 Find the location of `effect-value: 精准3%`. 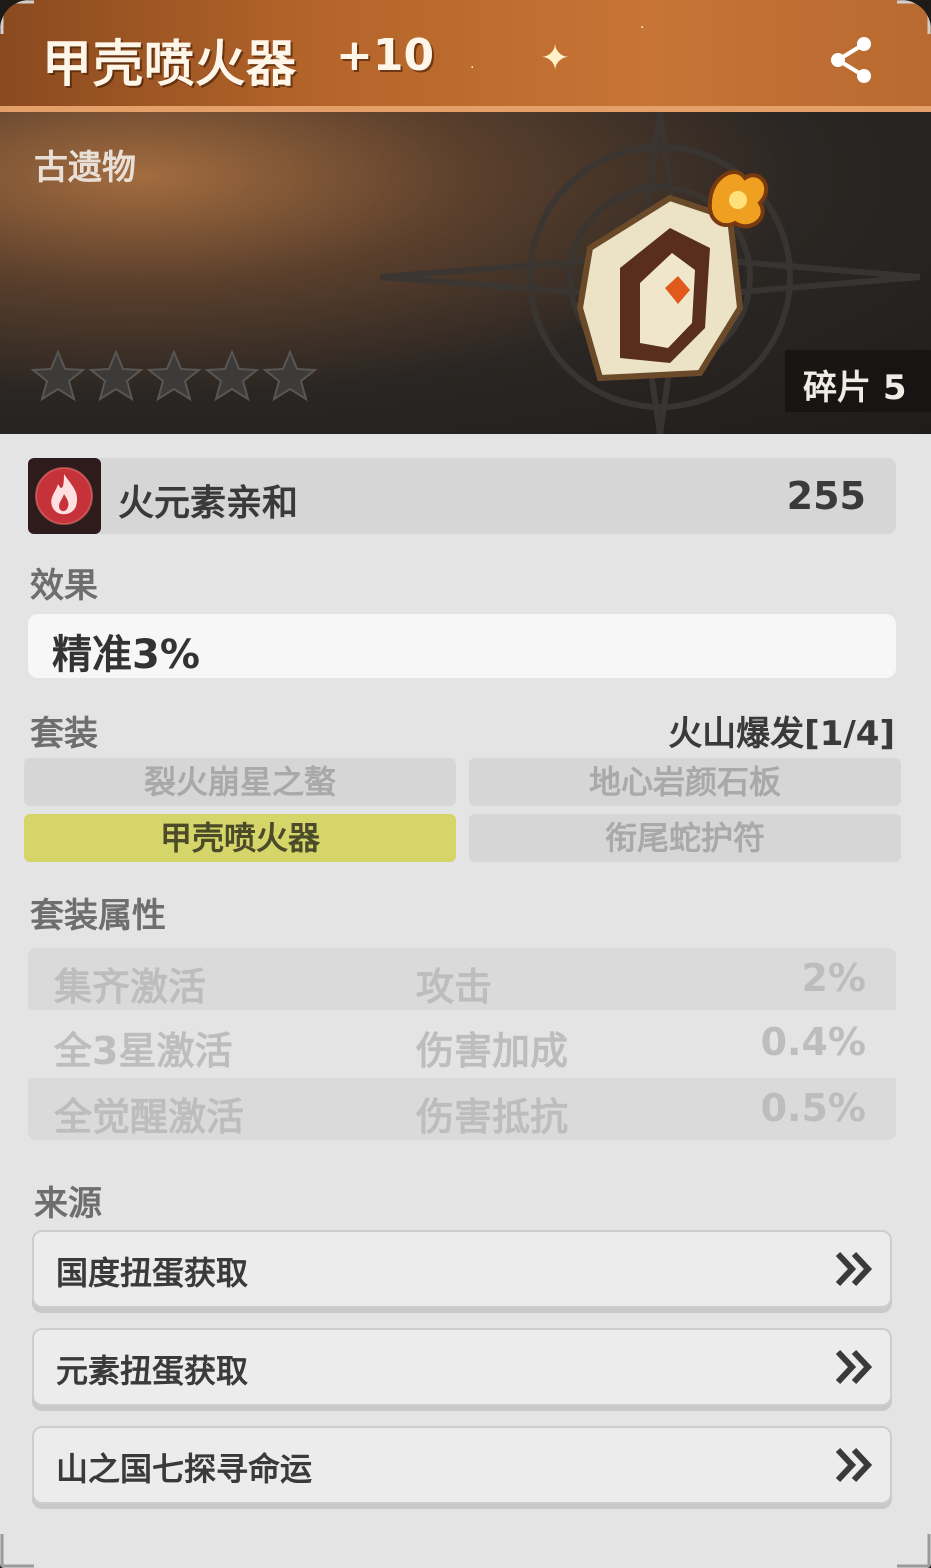

effect-value: 精准3% is located at coordinates (126, 655).